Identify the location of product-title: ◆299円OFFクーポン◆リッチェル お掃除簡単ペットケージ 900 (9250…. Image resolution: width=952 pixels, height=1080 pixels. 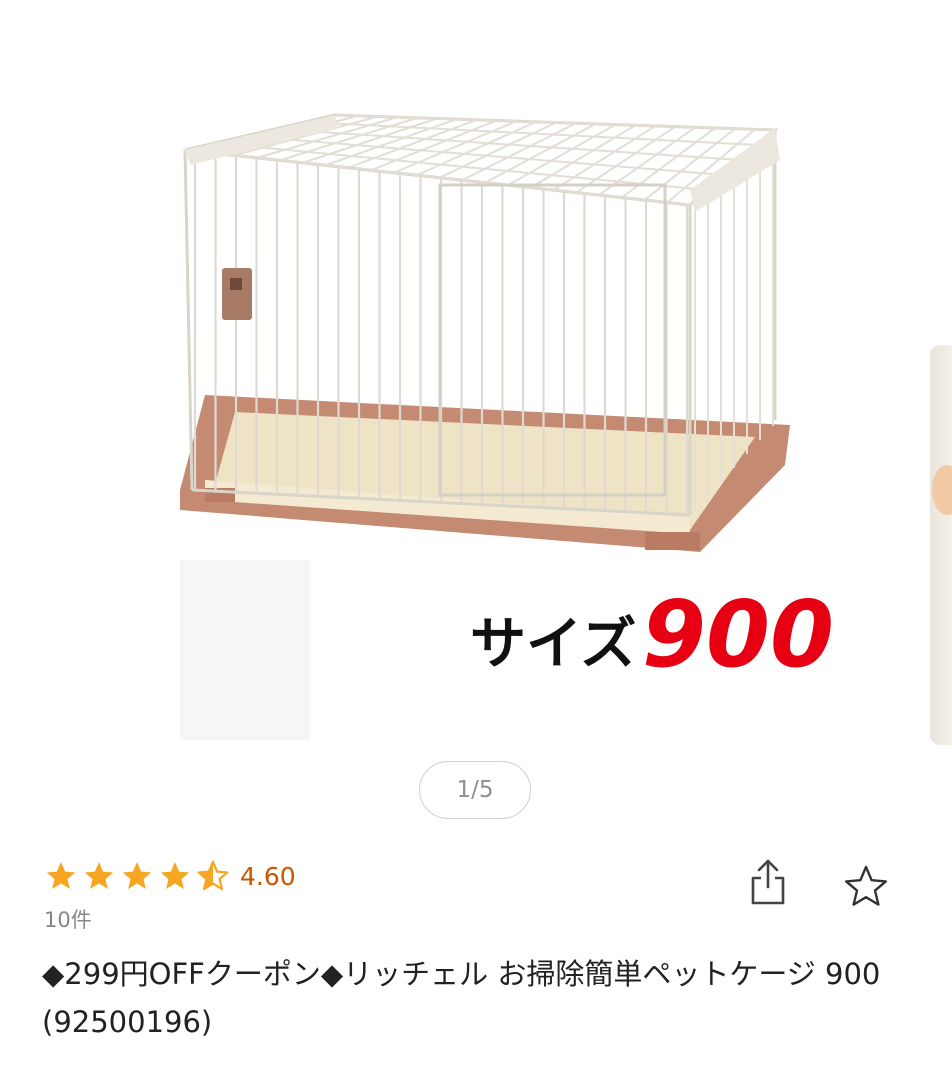
(461, 998).